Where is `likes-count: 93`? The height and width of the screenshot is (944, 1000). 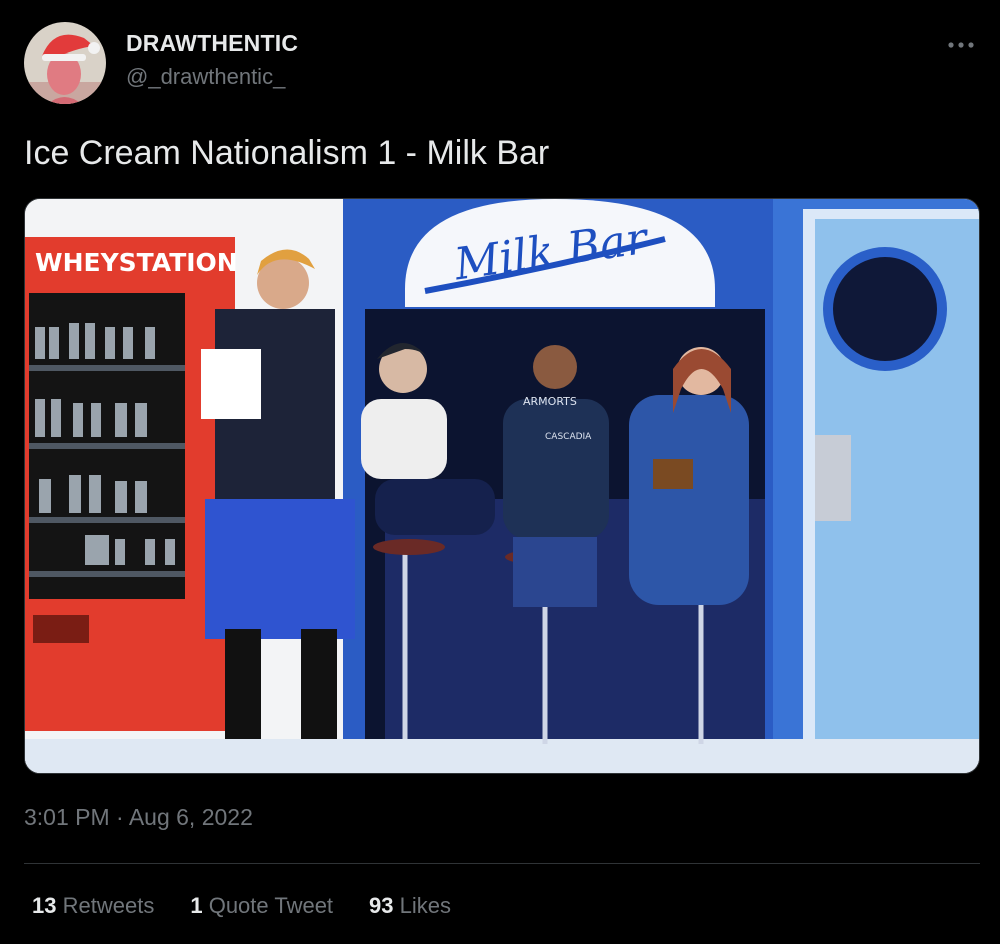
likes-count: 93 is located at coordinates (381, 905).